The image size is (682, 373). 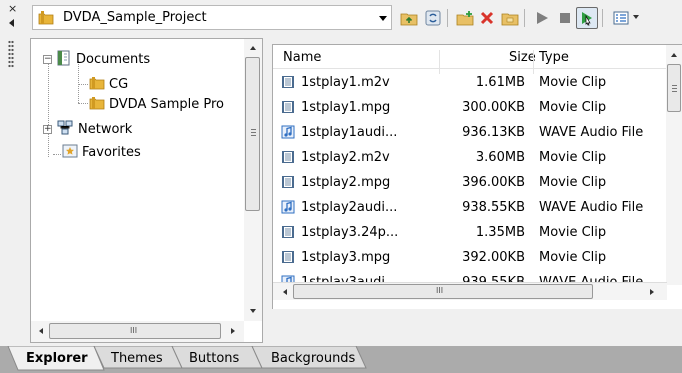 I want to click on up-folder-button, so click(x=409, y=18).